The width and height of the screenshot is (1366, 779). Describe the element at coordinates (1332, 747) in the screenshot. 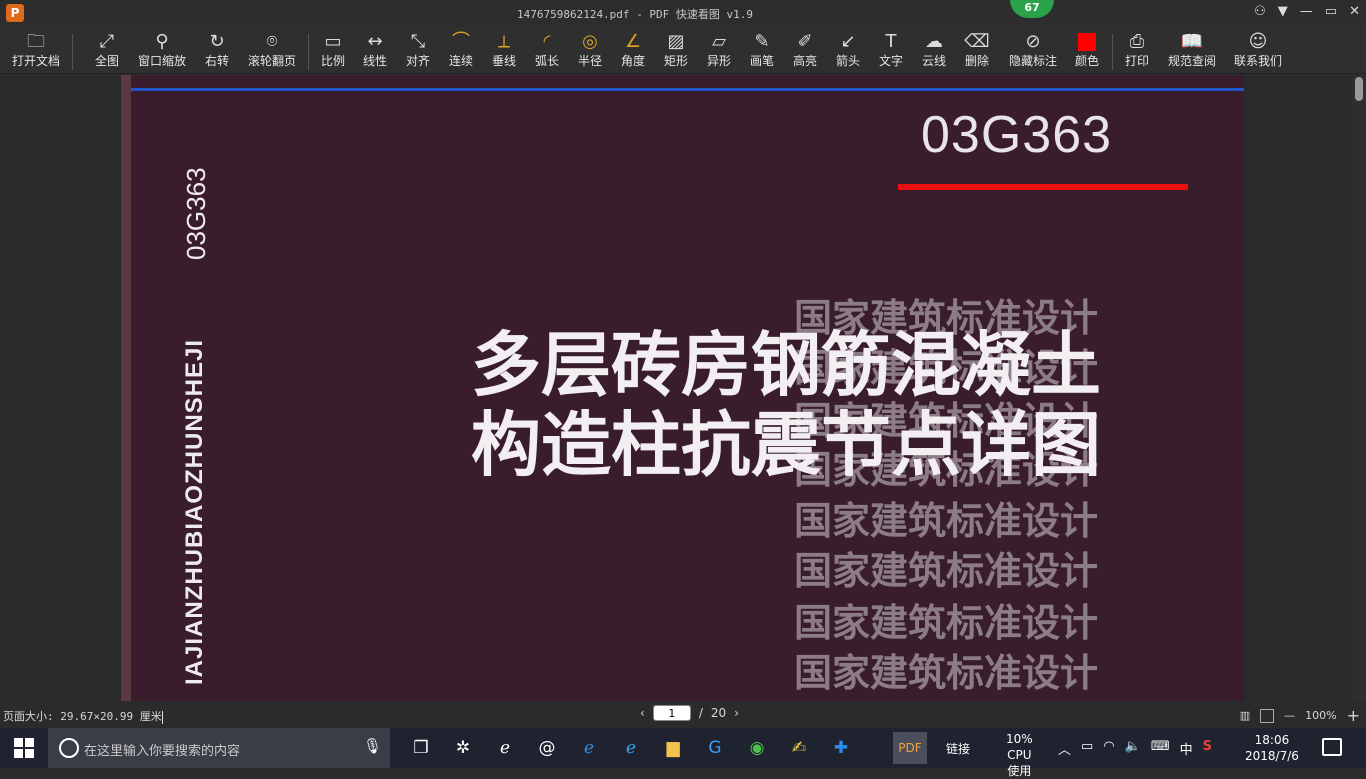

I see `notification-center-icon` at that location.